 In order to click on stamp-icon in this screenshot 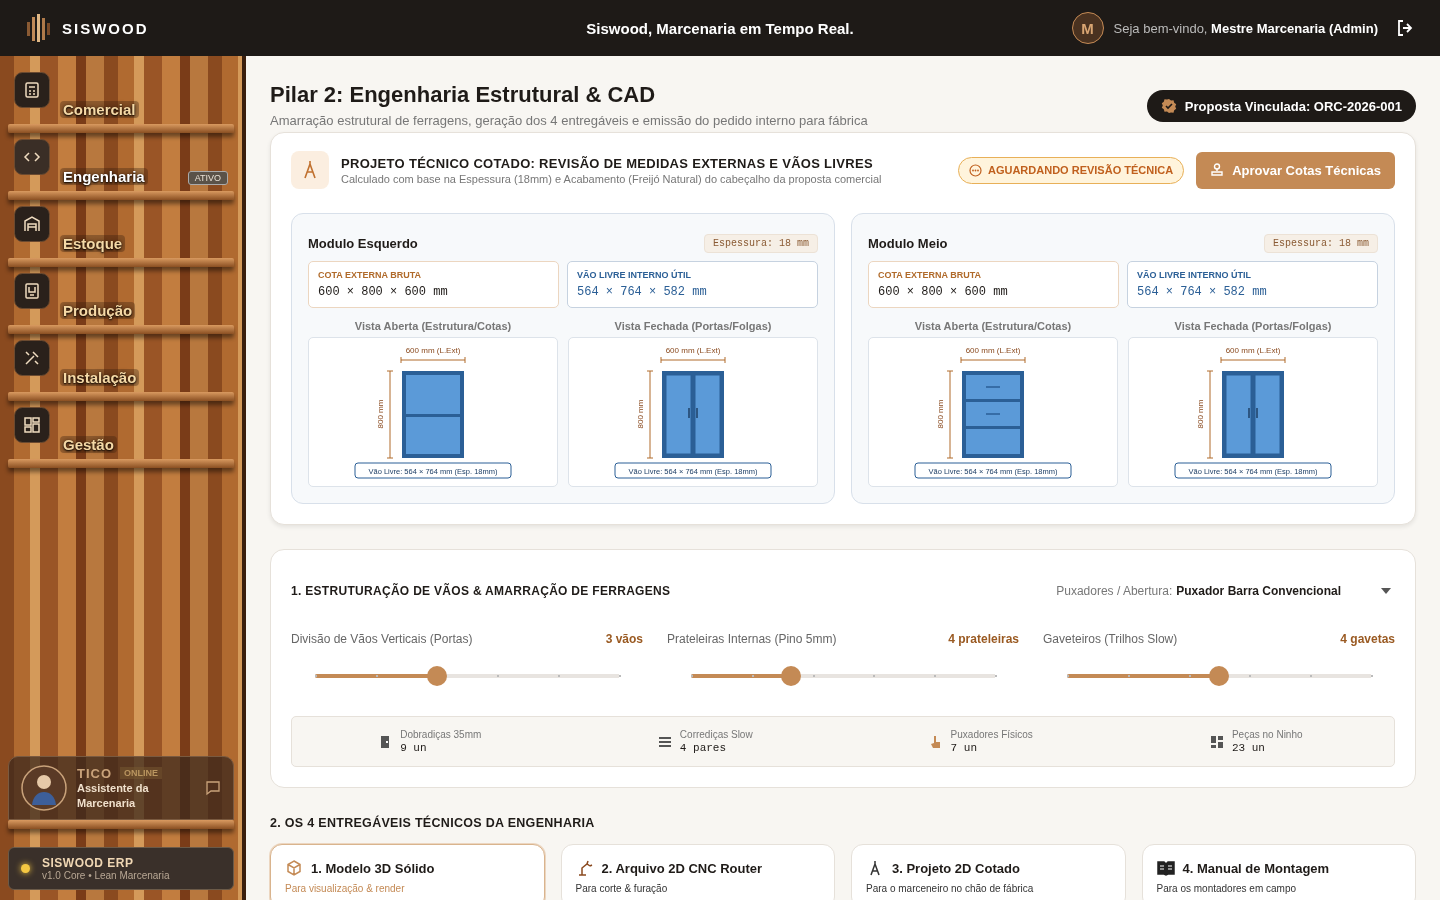, I will do `click(1217, 170)`.